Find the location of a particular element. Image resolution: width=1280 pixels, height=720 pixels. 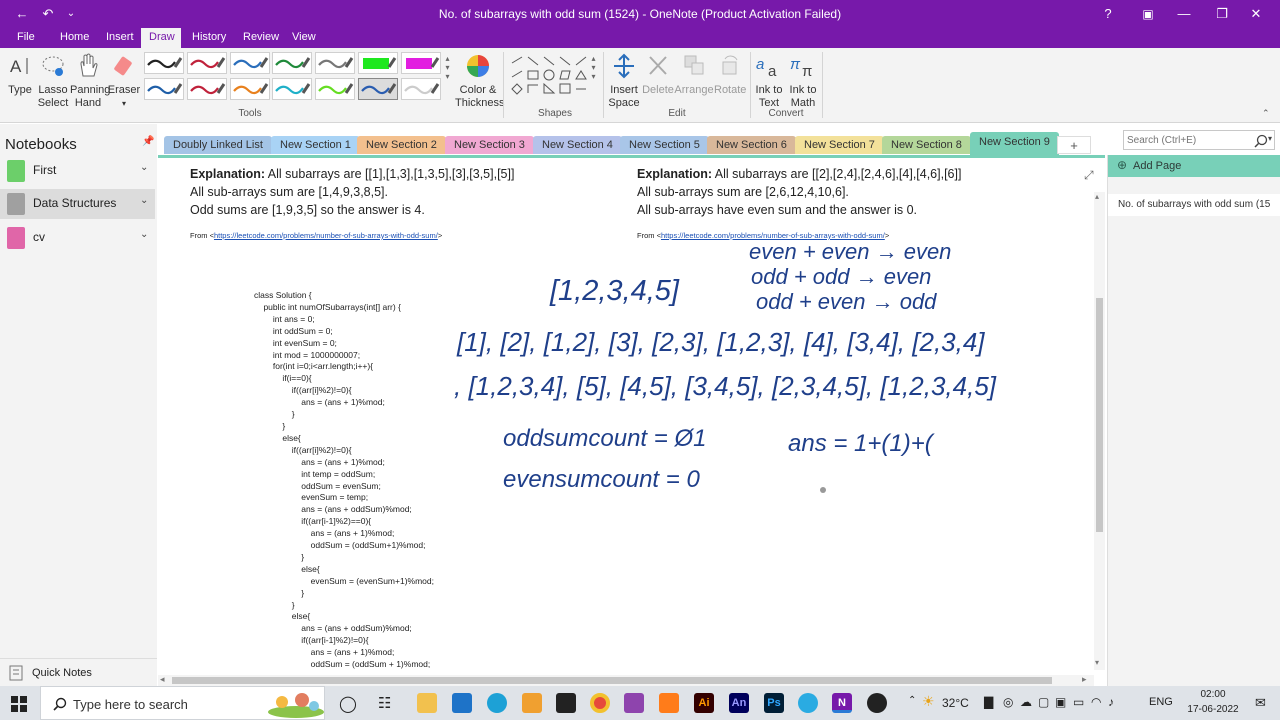

app-icon is located at coordinates (634, 703).